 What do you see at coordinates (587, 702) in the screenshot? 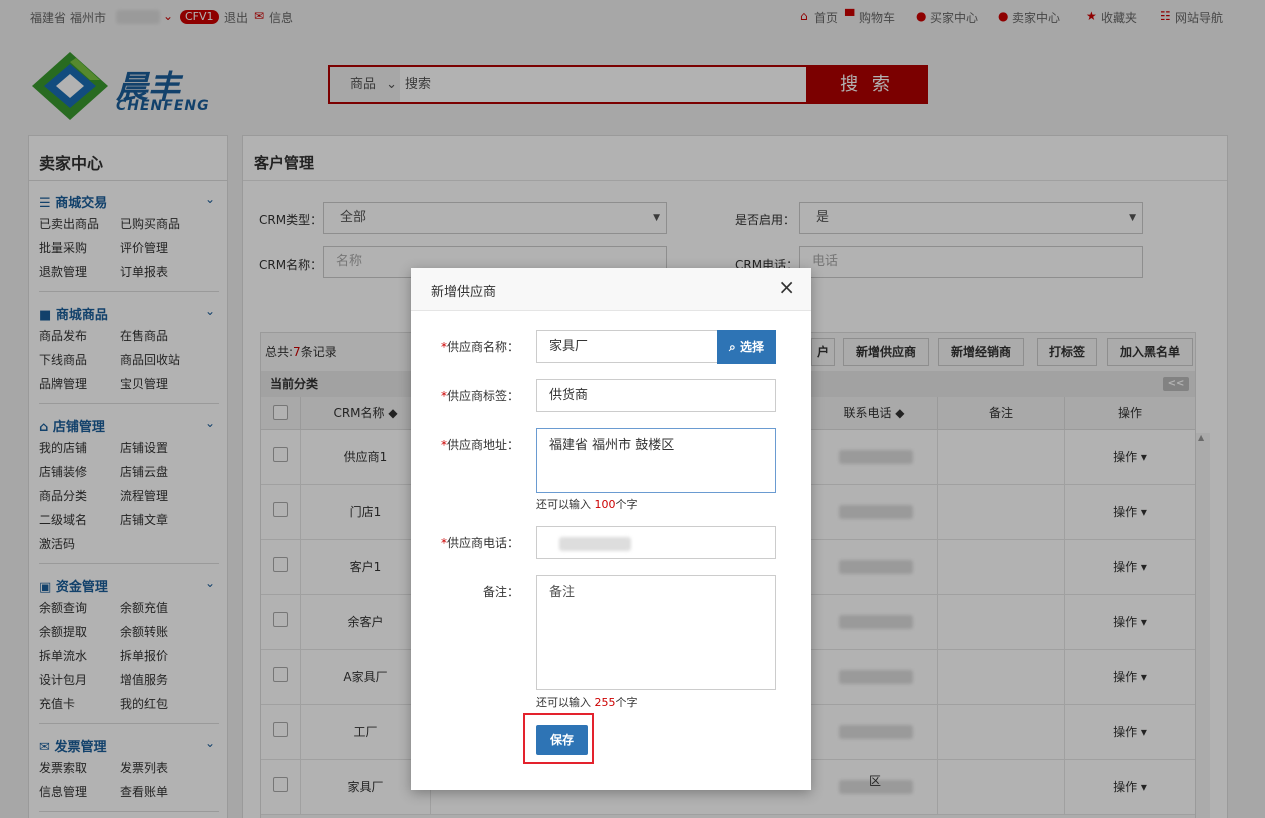
I see `remark-char-hint: 还可以输入 255个字` at bounding box center [587, 702].